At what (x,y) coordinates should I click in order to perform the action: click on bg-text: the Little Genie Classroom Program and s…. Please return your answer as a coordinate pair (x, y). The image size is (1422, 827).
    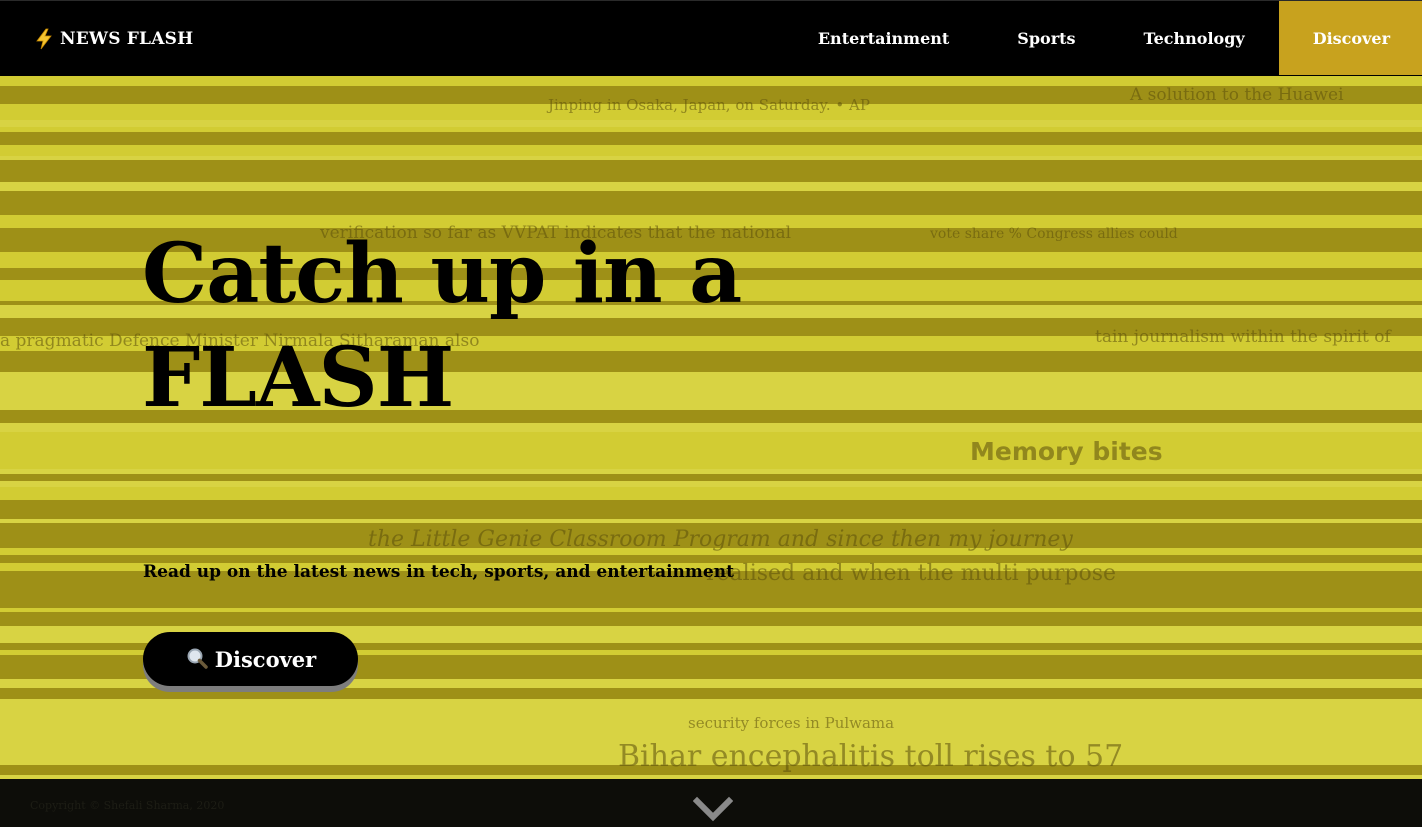
    Looking at the image, I should click on (720, 539).